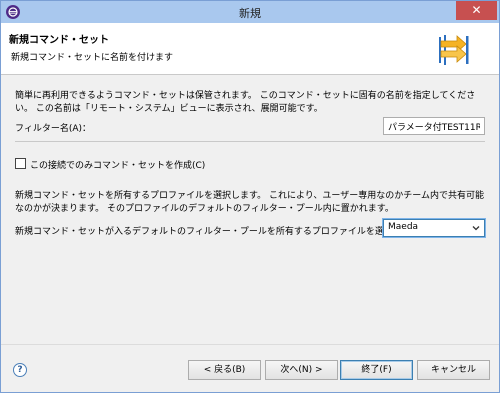  What do you see at coordinates (476, 228) in the screenshot?
I see `chevron-down-icon` at bounding box center [476, 228].